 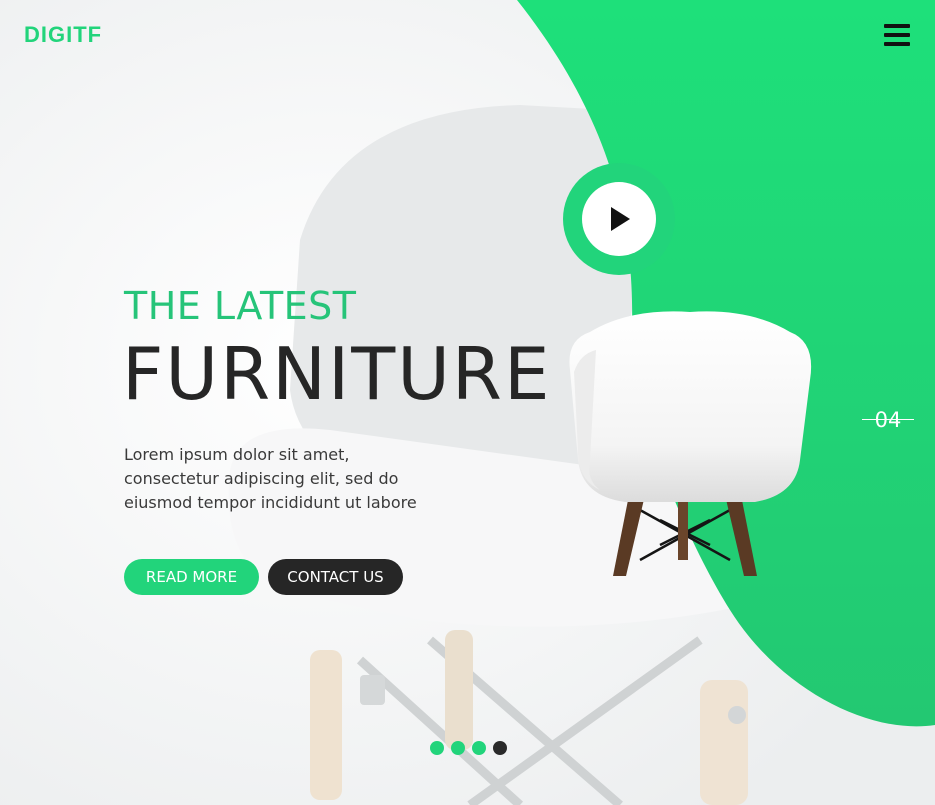 What do you see at coordinates (191, 577) in the screenshot?
I see `read-more-button: READ MORE` at bounding box center [191, 577].